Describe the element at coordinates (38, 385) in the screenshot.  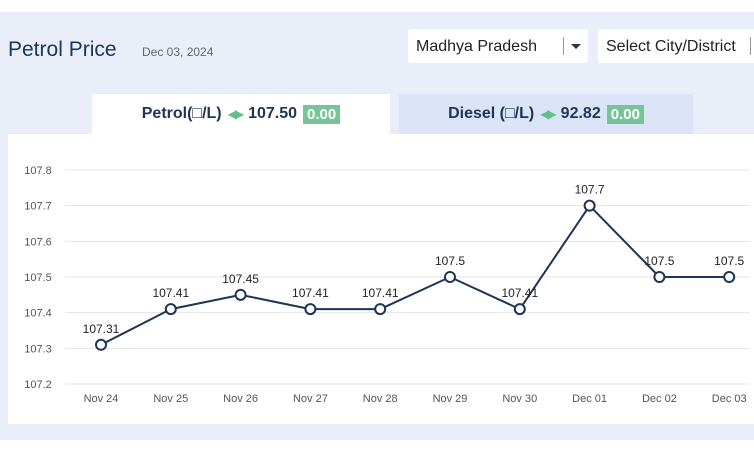
I see `y-tick-label: 107.2` at that location.